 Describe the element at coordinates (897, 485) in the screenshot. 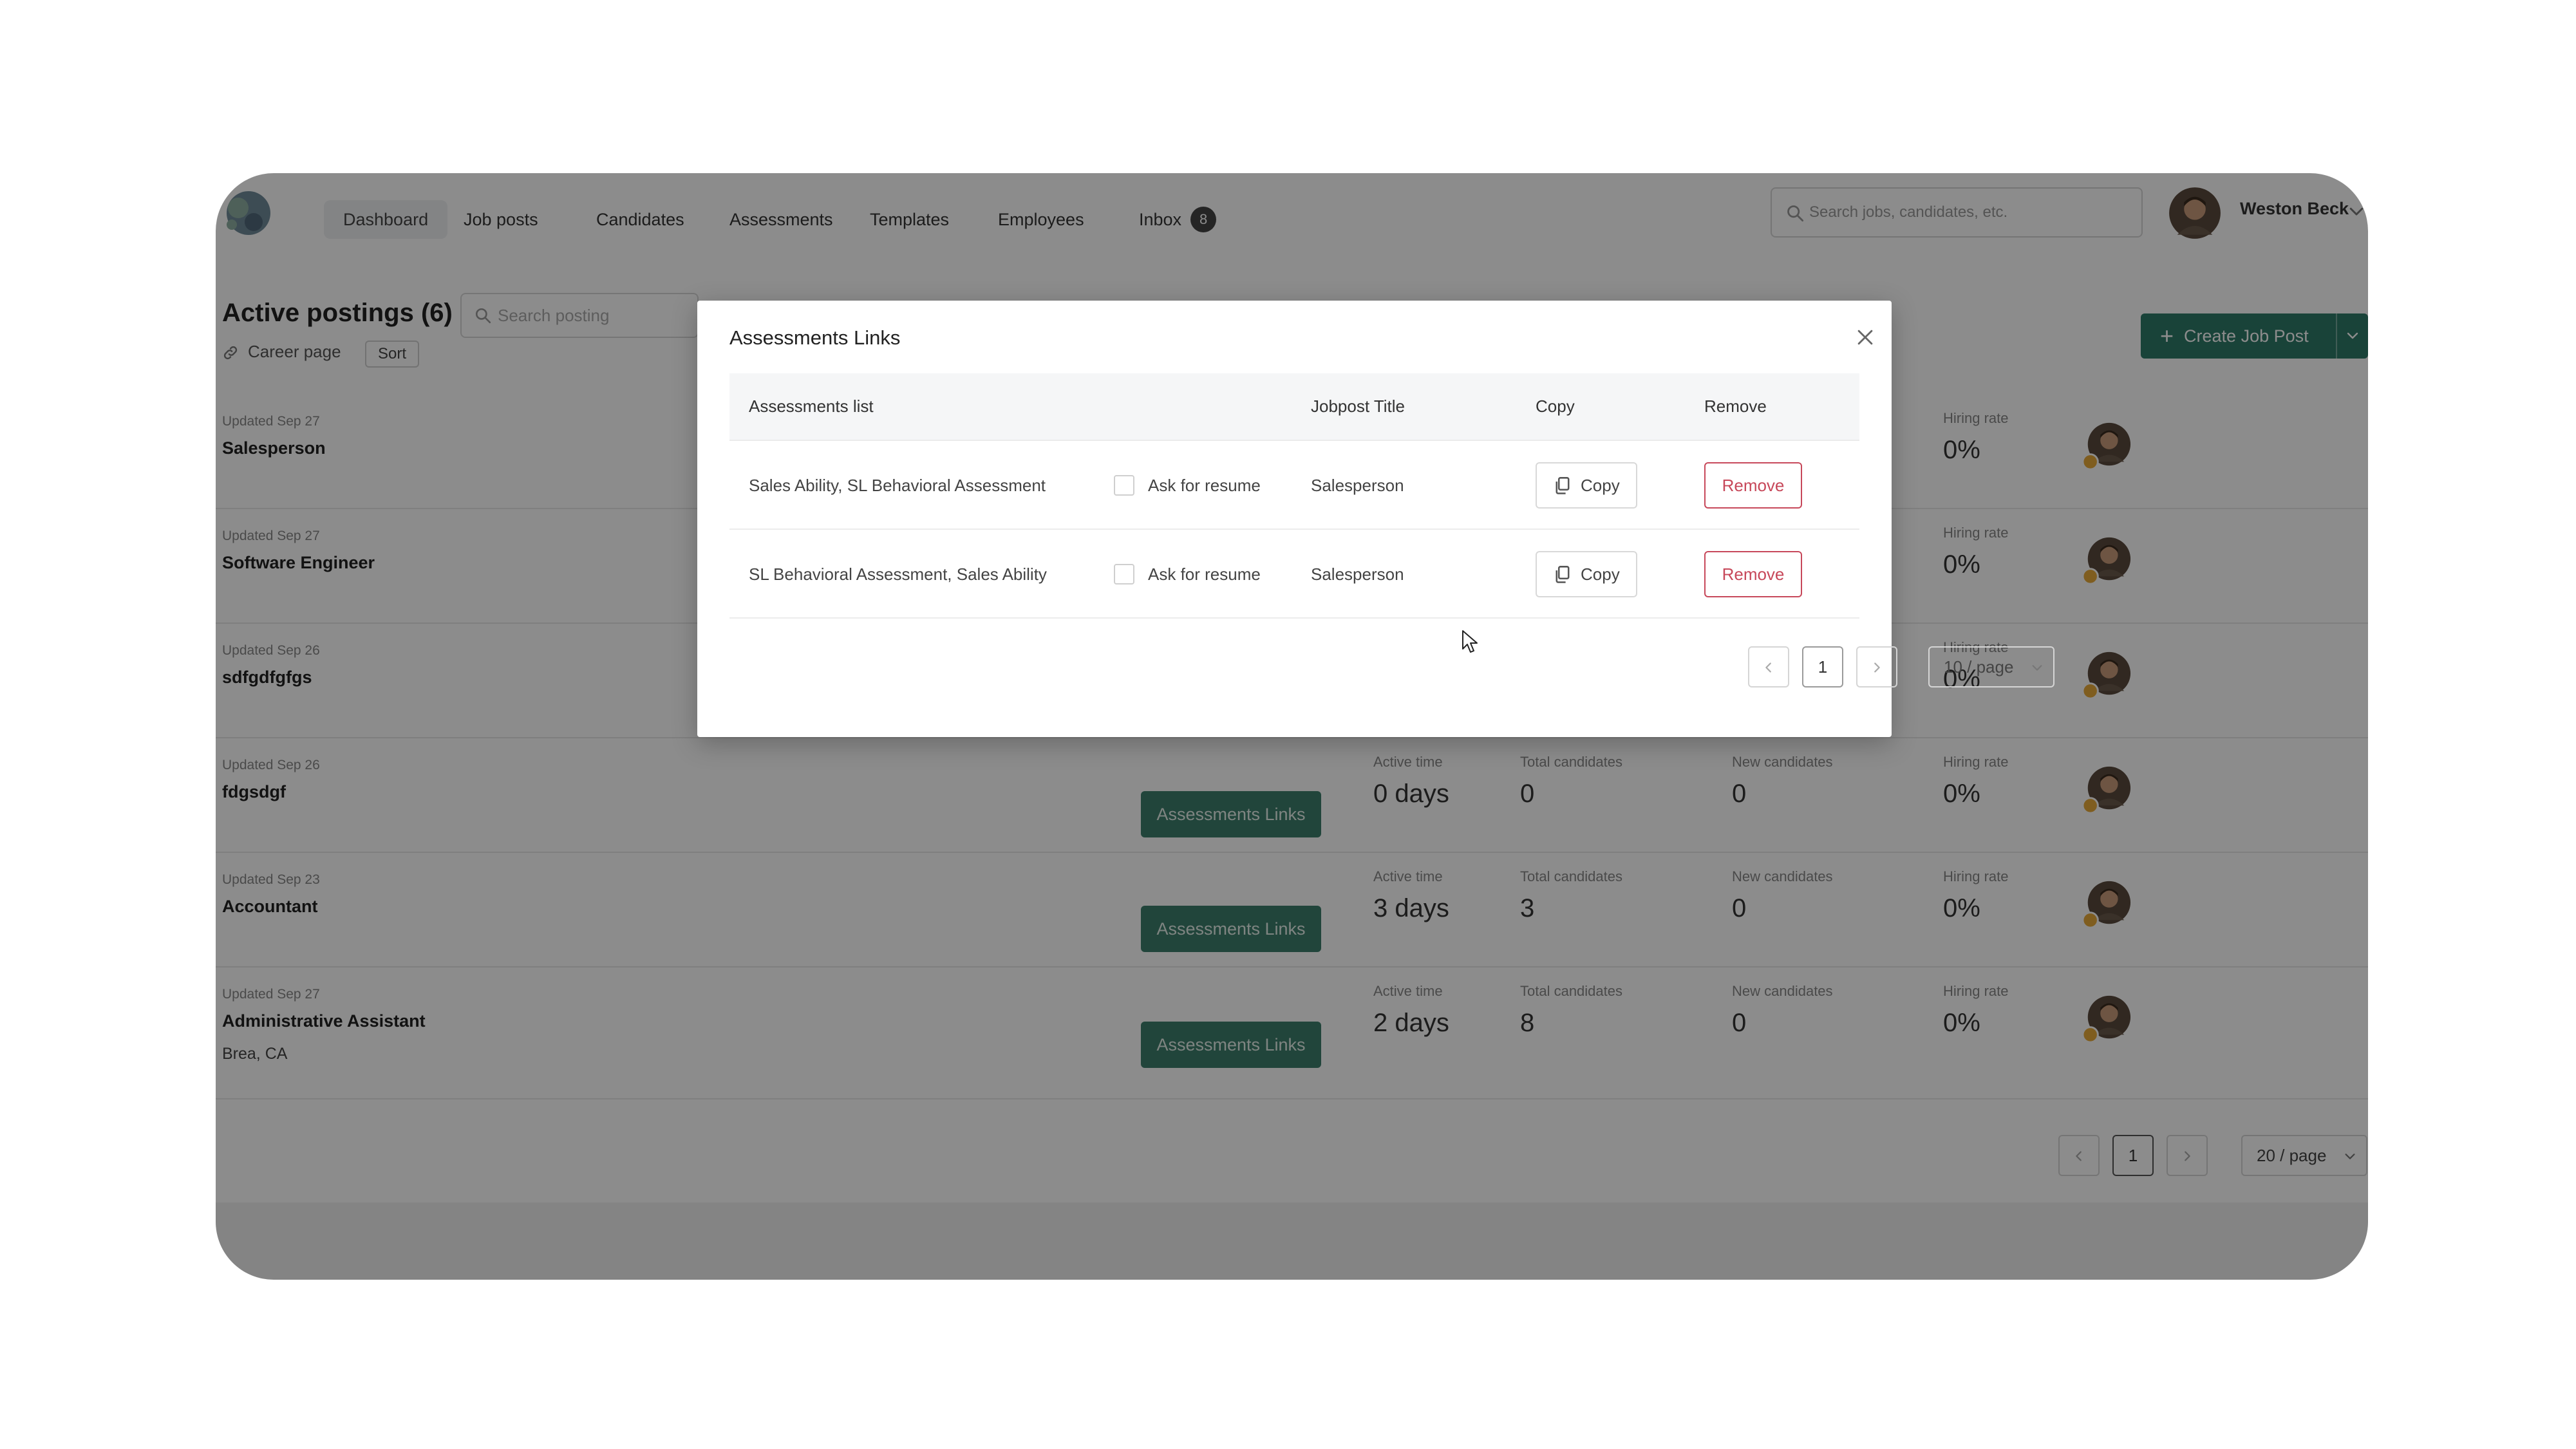

I see `assessments-list-cell: Sales Ability, SL Behavioral Assessment` at that location.